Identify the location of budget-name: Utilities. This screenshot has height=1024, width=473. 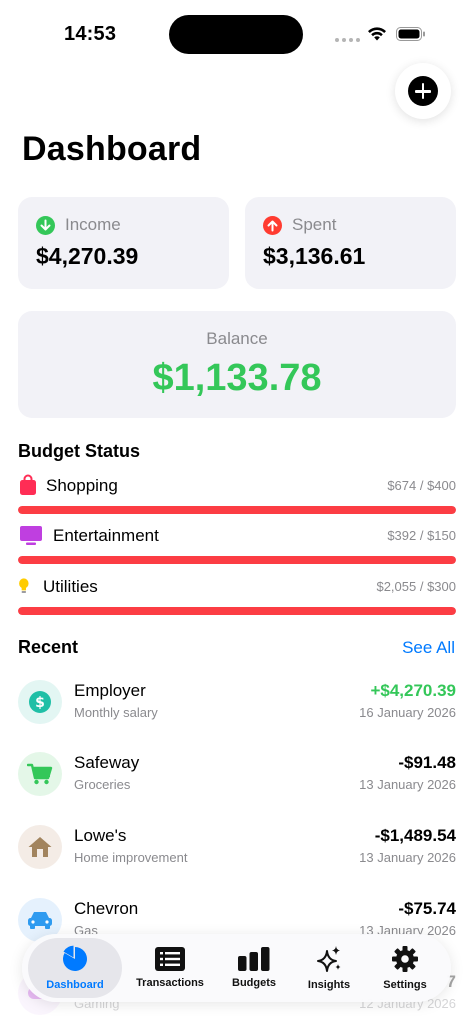
(70, 586).